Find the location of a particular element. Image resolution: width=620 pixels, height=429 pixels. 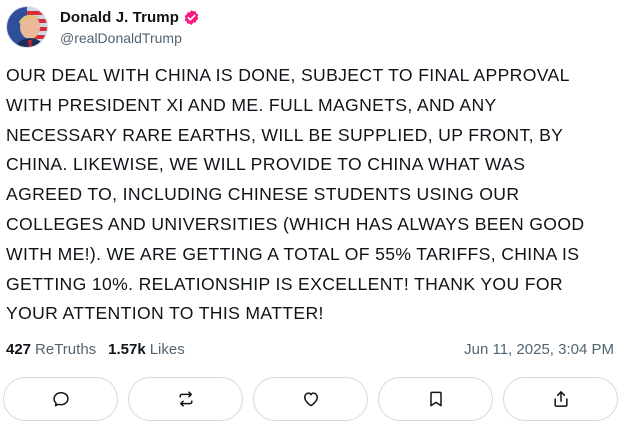

verified-badge-icon is located at coordinates (191, 17).